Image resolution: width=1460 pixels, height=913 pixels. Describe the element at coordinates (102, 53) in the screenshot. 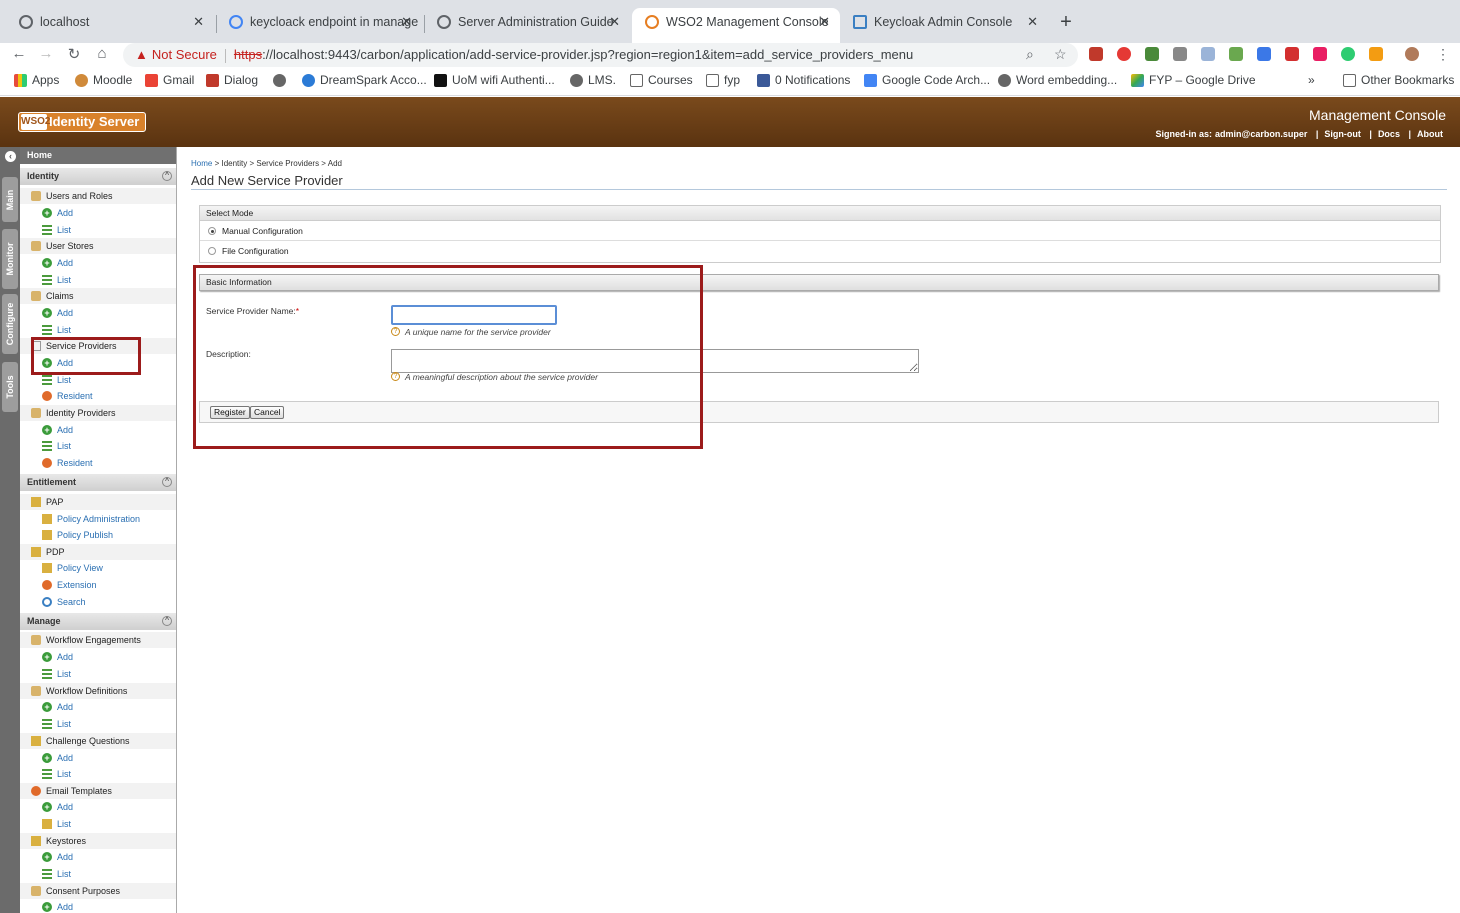

I see `home-icon: ⌂` at that location.